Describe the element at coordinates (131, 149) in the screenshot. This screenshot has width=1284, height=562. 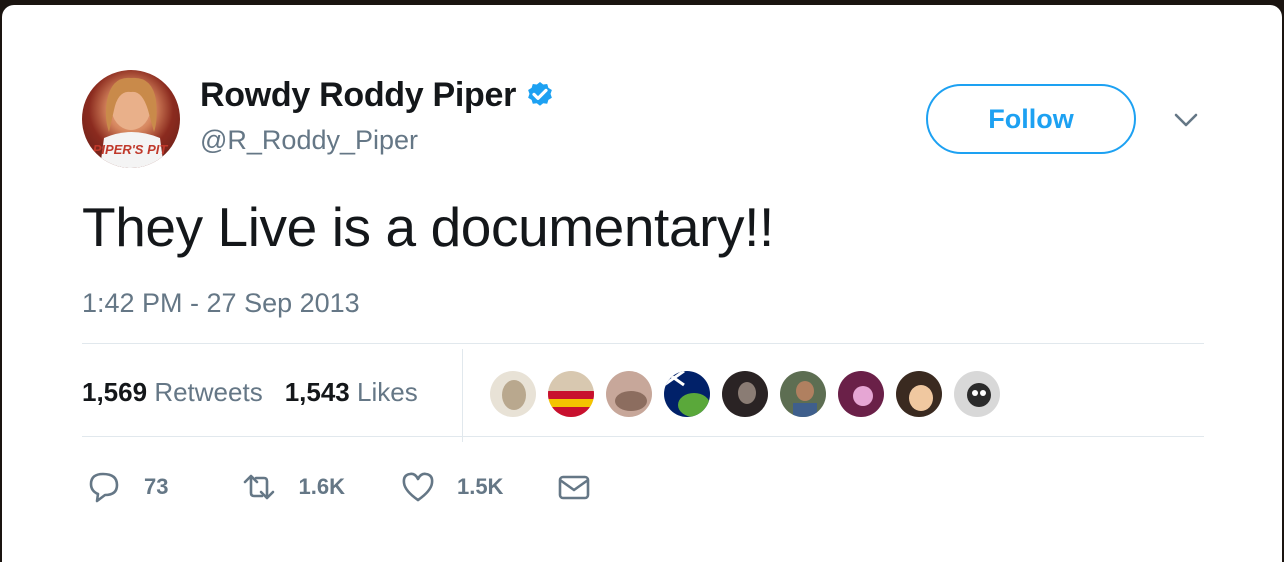
I see `svg-text: PIPER'S PIT` at that location.